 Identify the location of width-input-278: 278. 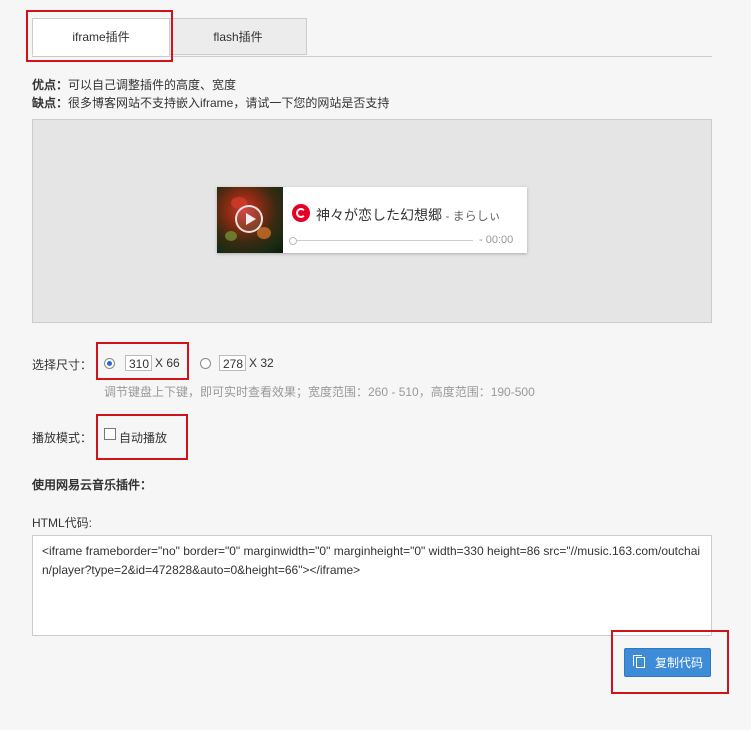
(232, 363).